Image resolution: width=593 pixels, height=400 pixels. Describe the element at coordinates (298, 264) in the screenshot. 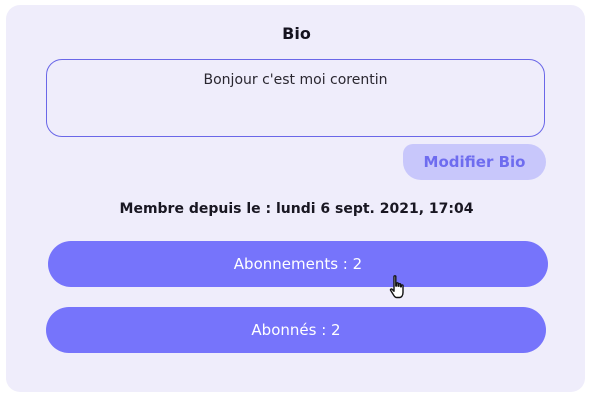

I see `subscriptions-button: Abonnements : 2` at that location.